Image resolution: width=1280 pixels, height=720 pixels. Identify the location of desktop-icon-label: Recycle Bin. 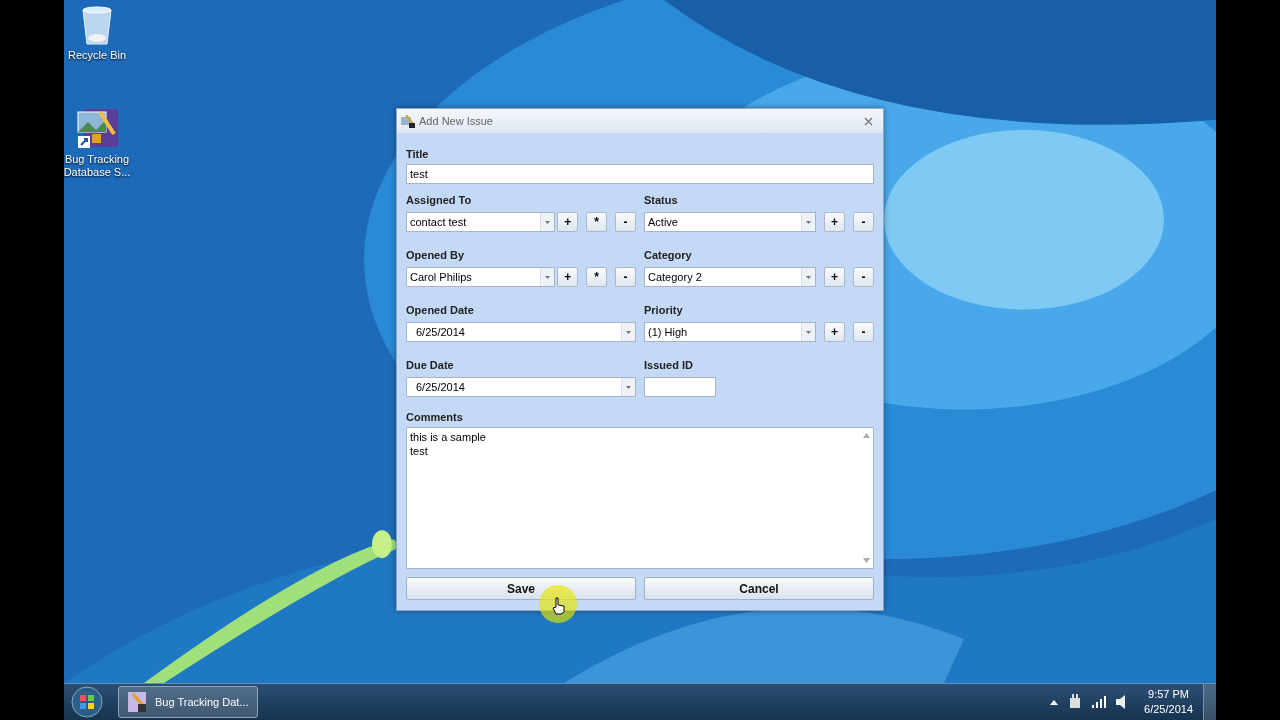
(99, 55).